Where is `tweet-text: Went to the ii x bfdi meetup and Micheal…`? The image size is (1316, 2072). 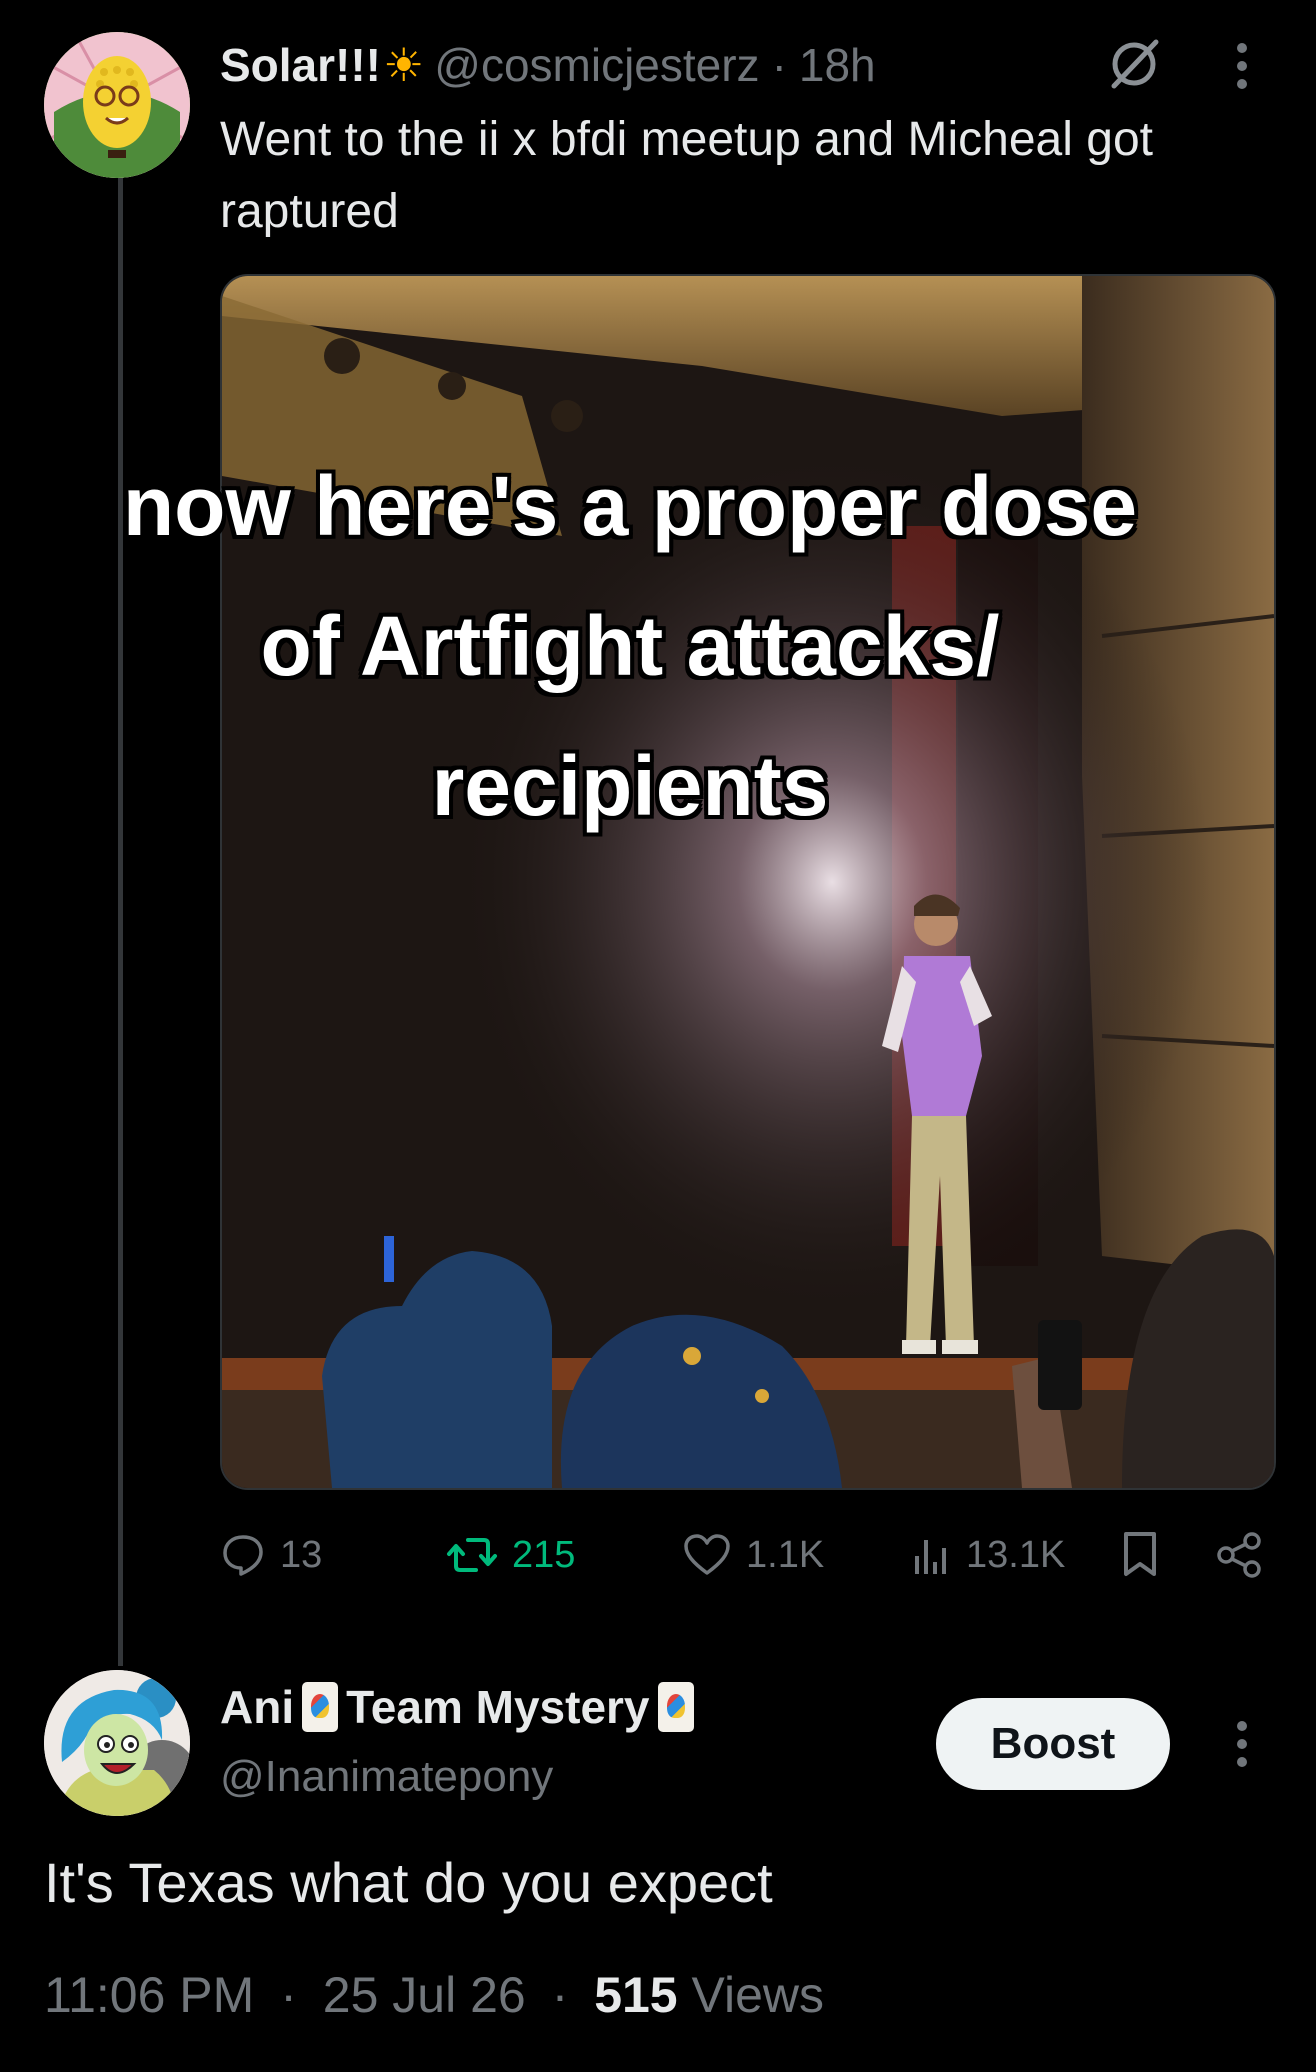 tweet-text: Went to the ii x bfdi meetup and Micheal… is located at coordinates (686, 175).